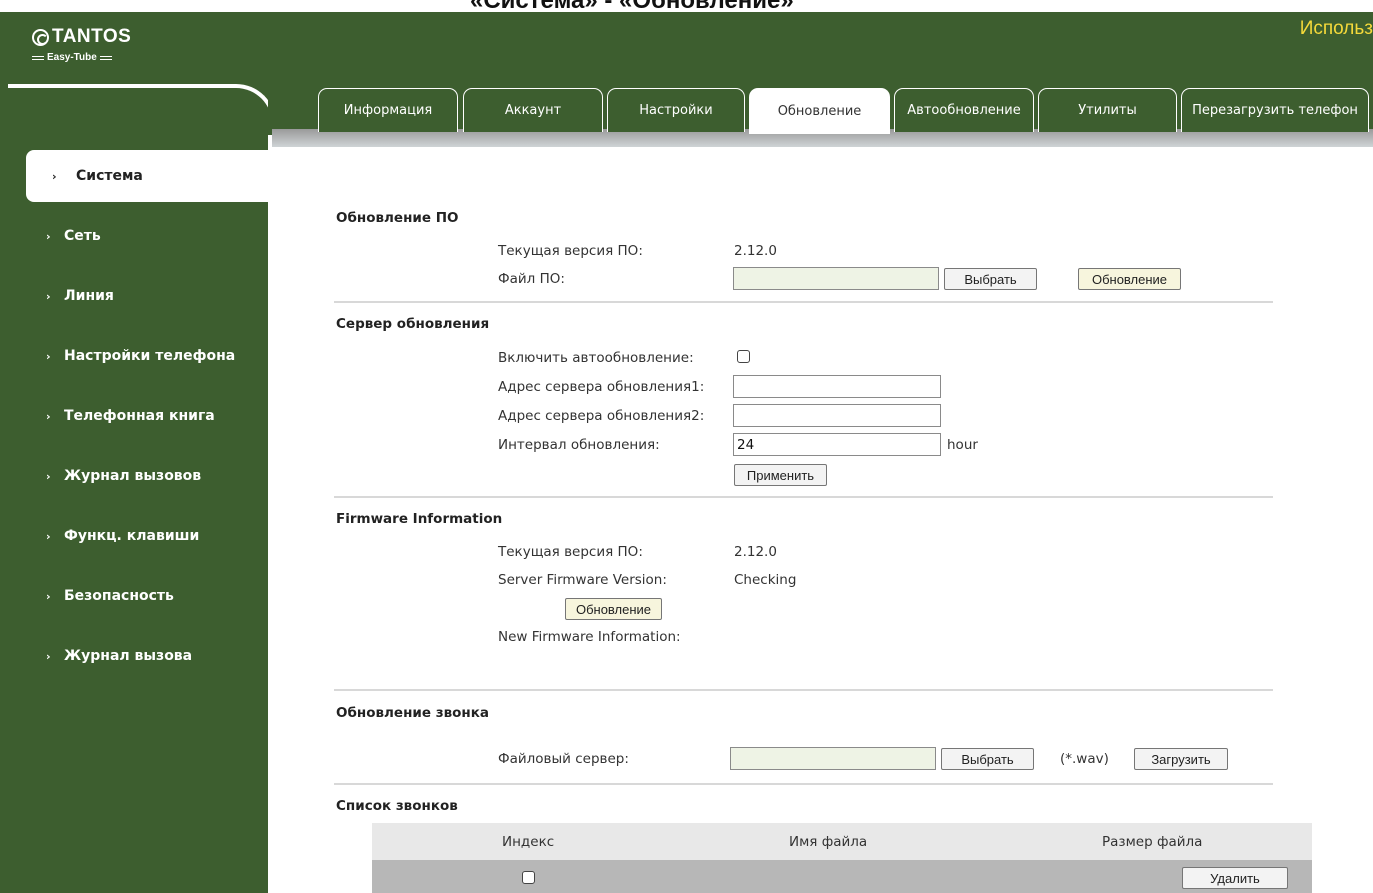 Image resolution: width=1373 pixels, height=893 pixels. I want to click on tab-label: Аккаунт, so click(533, 110).